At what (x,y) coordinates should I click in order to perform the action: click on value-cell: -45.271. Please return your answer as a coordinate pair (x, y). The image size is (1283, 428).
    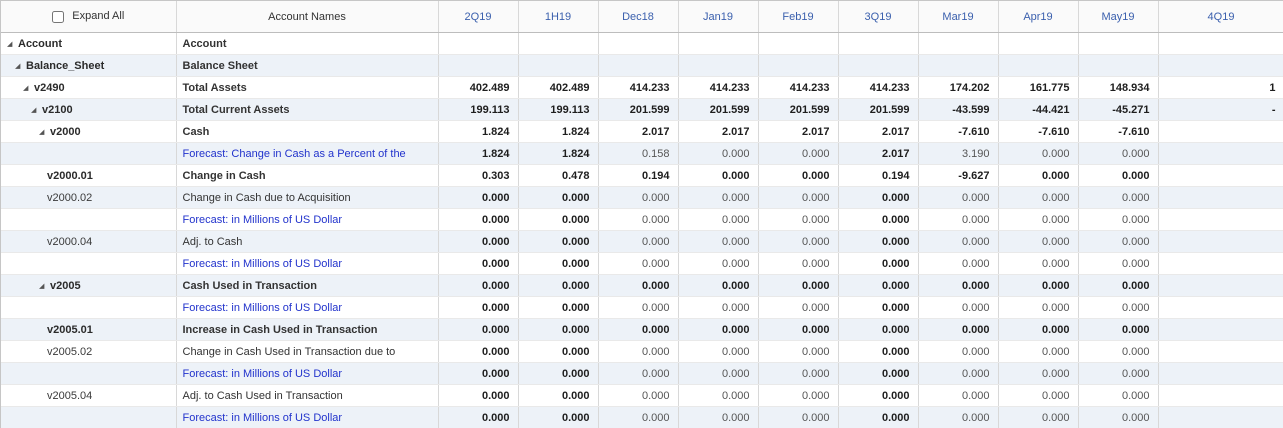
    Looking at the image, I should click on (1118, 109).